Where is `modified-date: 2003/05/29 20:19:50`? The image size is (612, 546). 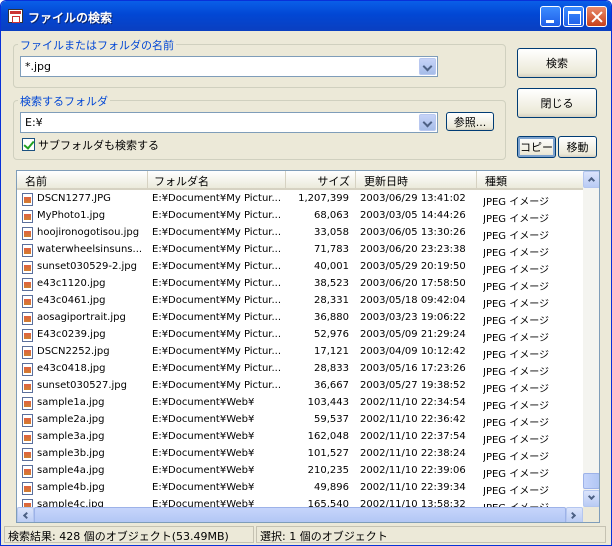
modified-date: 2003/05/29 20:19:50 is located at coordinates (413, 266).